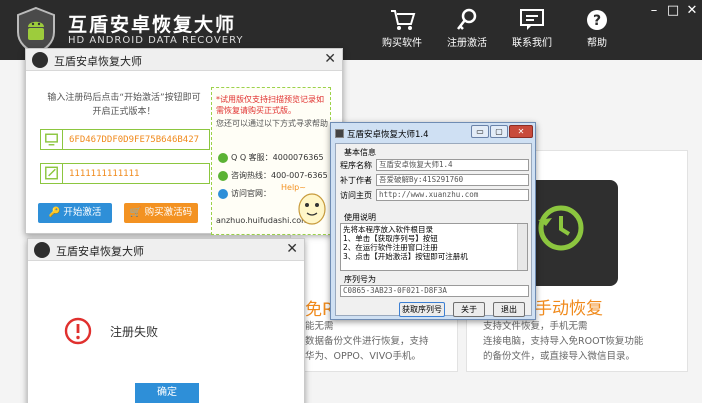 The height and width of the screenshot is (403, 702). Describe the element at coordinates (452, 195) in the screenshot. I see `home-field: http://www.xuanzhu.com` at that location.